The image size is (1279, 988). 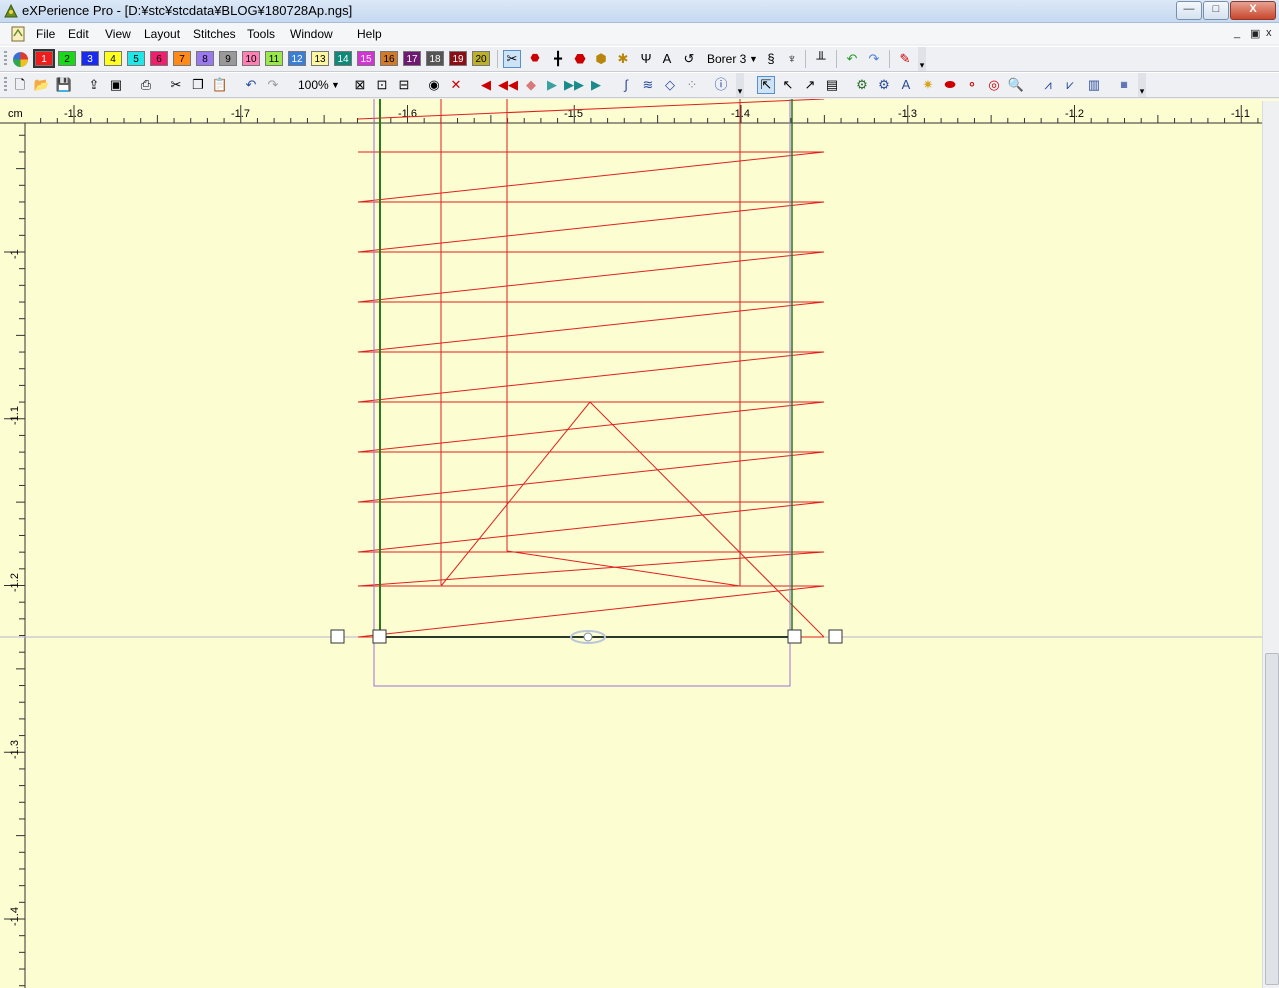 I want to click on transform-icon: ⚙, so click(x=862, y=85).